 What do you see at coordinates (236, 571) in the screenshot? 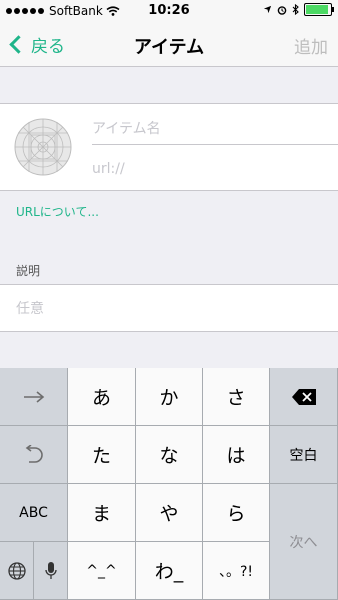
I see `keyboard-key-punctuation: 、。?!` at bounding box center [236, 571].